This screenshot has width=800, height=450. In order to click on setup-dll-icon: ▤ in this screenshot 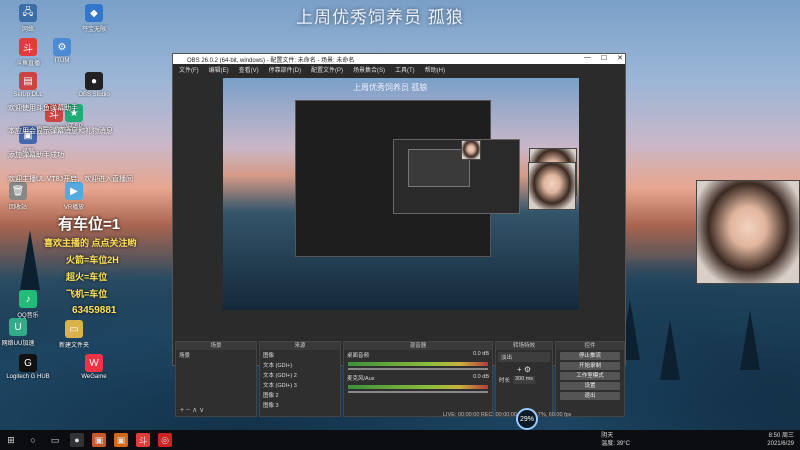, I will do `click(28, 81)`.